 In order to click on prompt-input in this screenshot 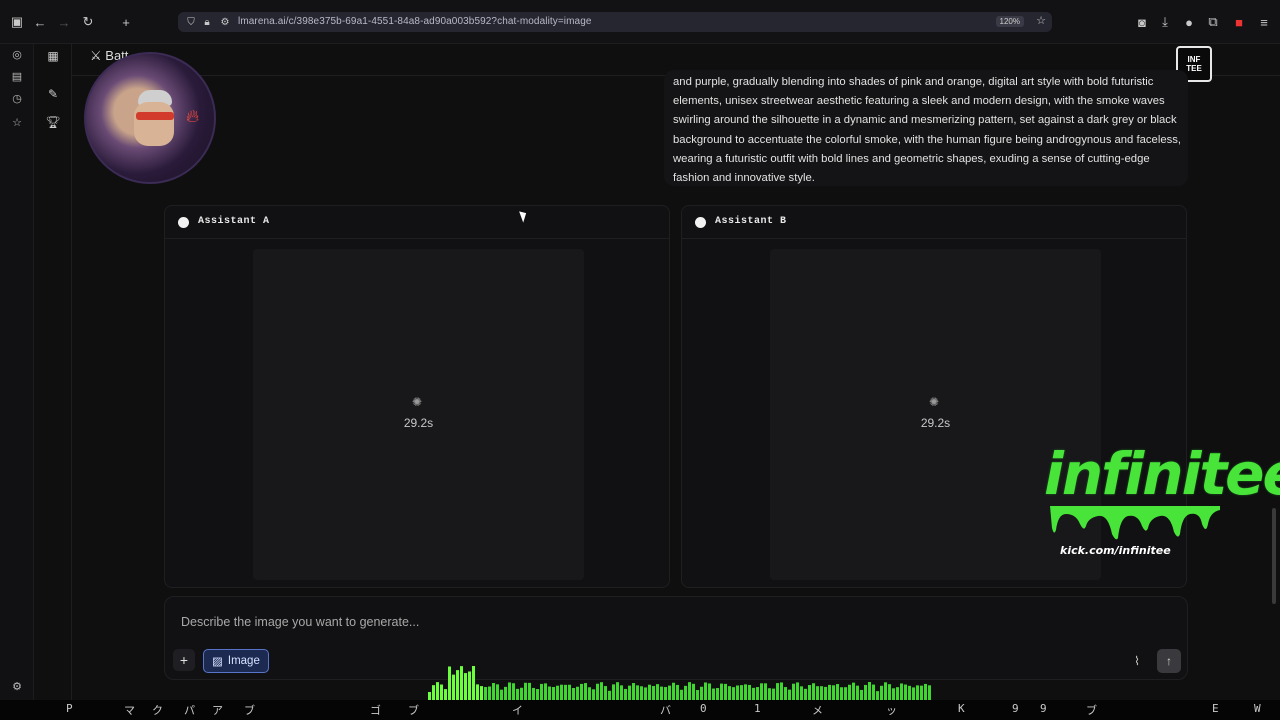, I will do `click(631, 622)`.